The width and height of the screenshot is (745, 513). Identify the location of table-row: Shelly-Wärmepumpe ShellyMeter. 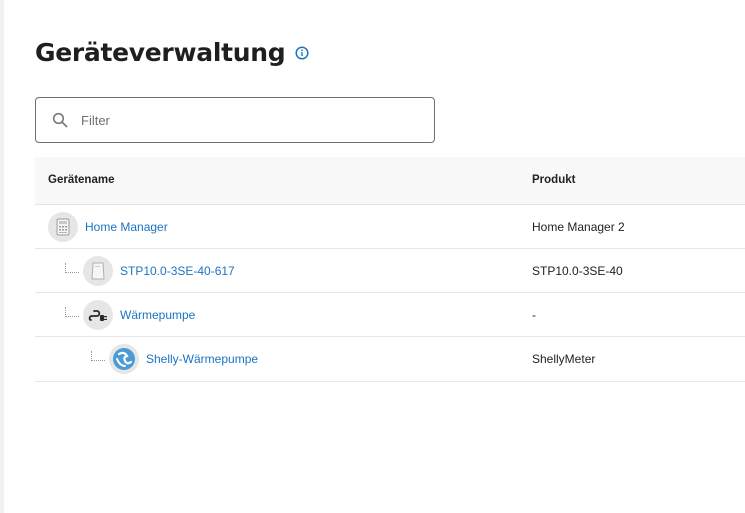
(390, 359).